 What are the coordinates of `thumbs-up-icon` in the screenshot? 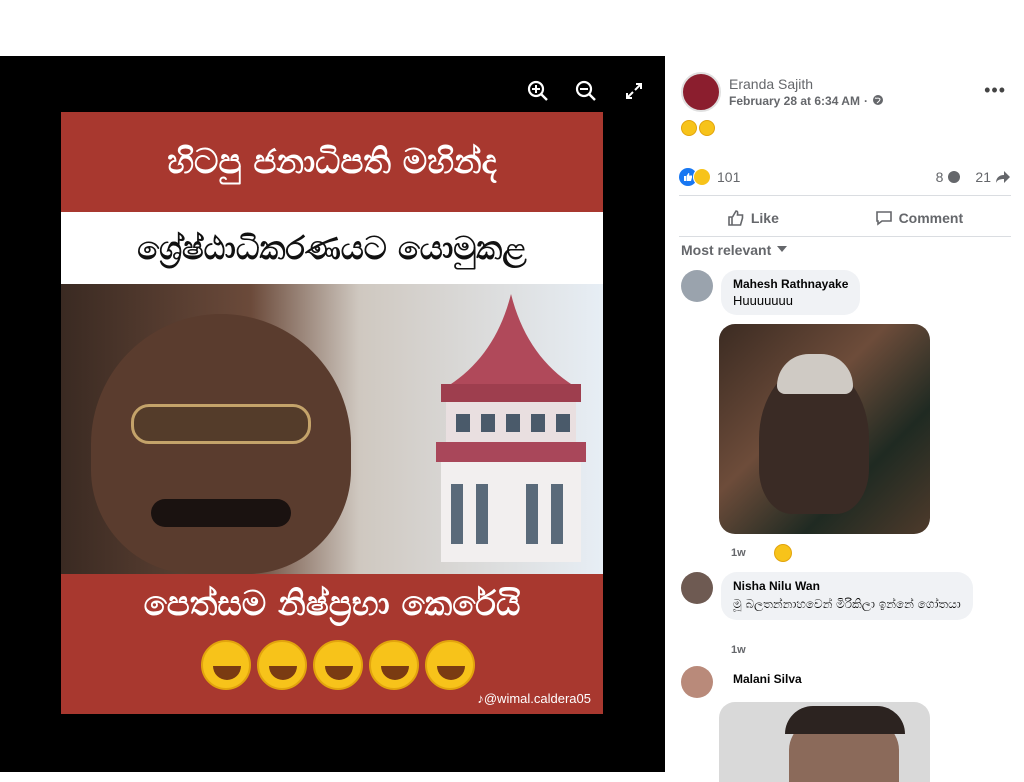 It's located at (736, 218).